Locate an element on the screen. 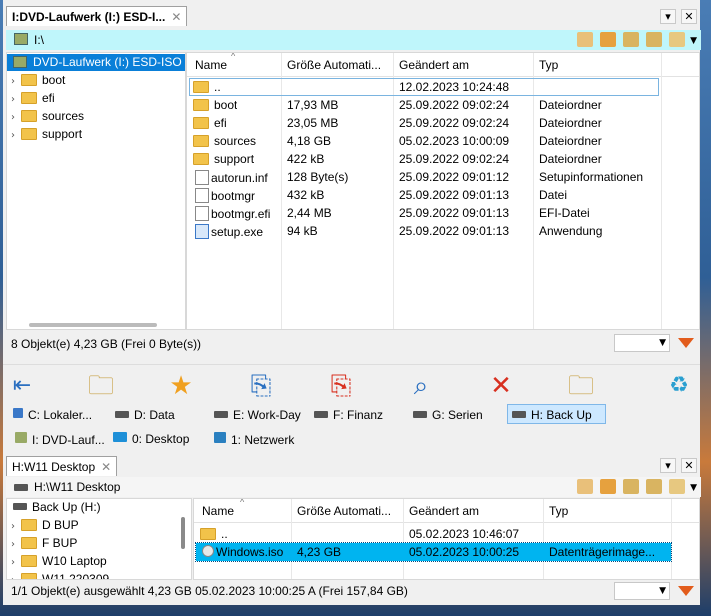 Image resolution: width=711 pixels, height=616 pixels. tree-item-root: DVD-Laufwerk (I:) ESD-ISO is located at coordinates (96, 62).